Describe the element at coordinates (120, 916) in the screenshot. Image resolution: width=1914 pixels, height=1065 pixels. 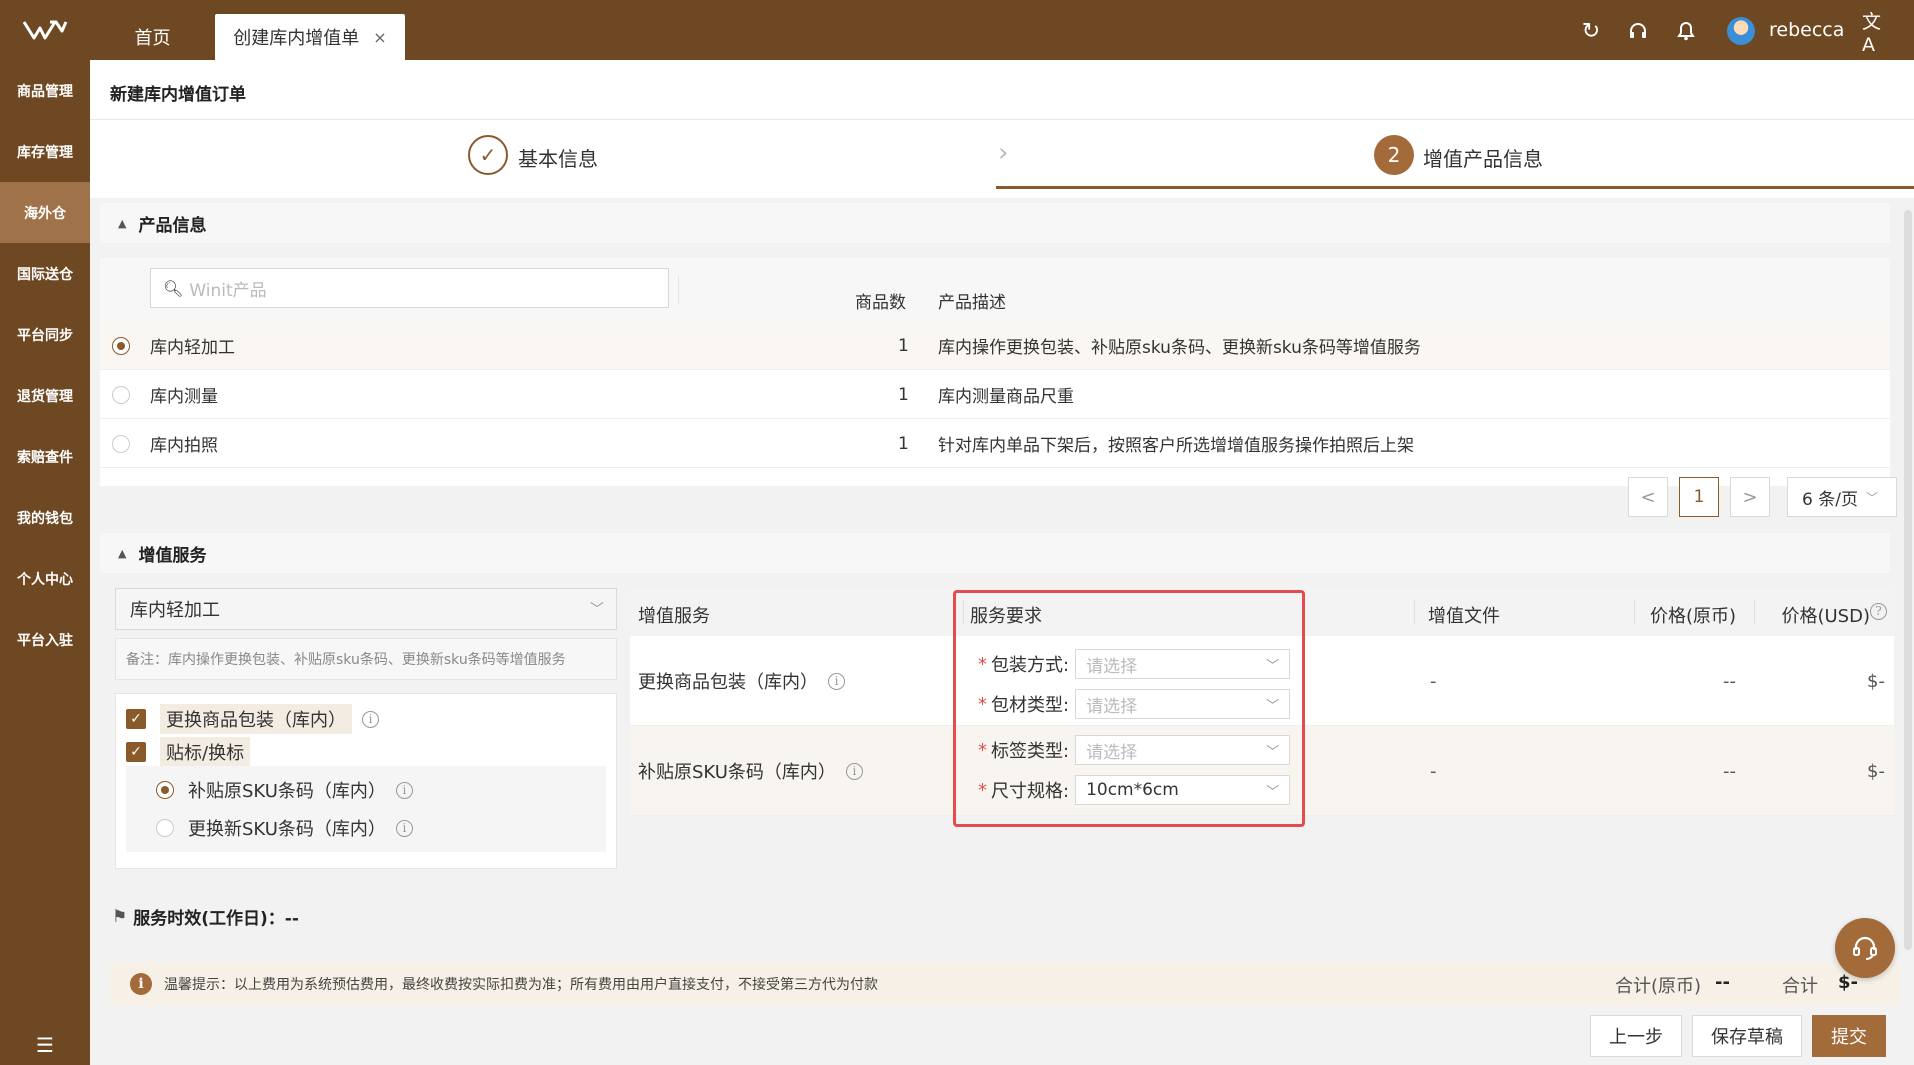
I see `flag-icon: ⚑` at that location.